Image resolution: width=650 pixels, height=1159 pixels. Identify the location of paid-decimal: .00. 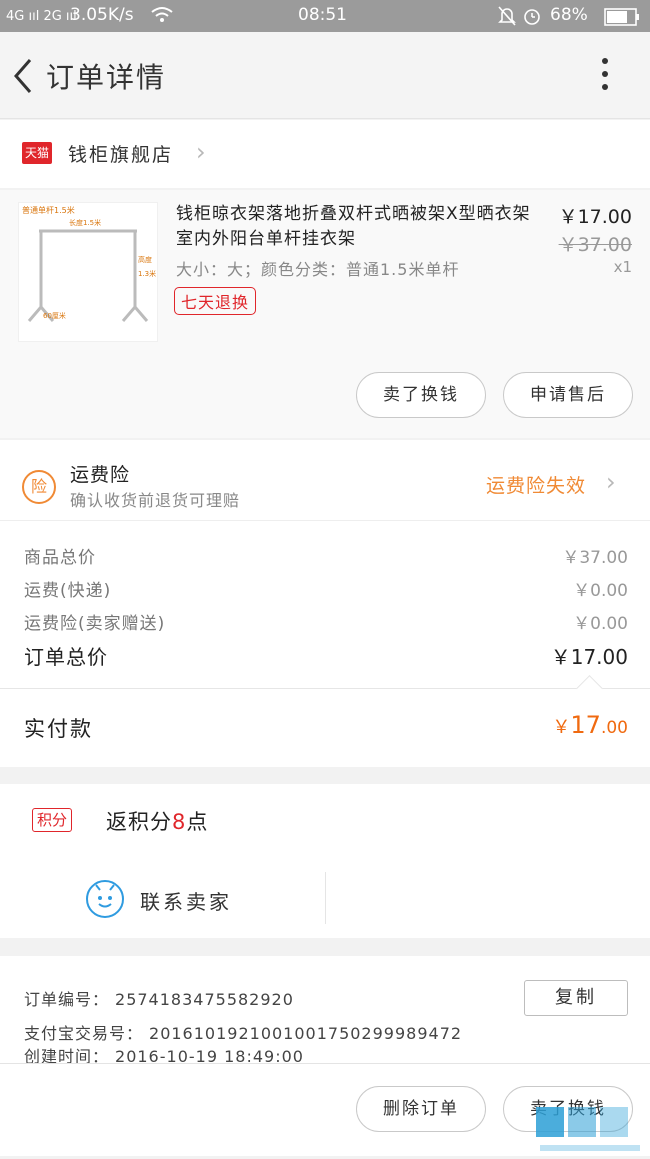
(614, 728).